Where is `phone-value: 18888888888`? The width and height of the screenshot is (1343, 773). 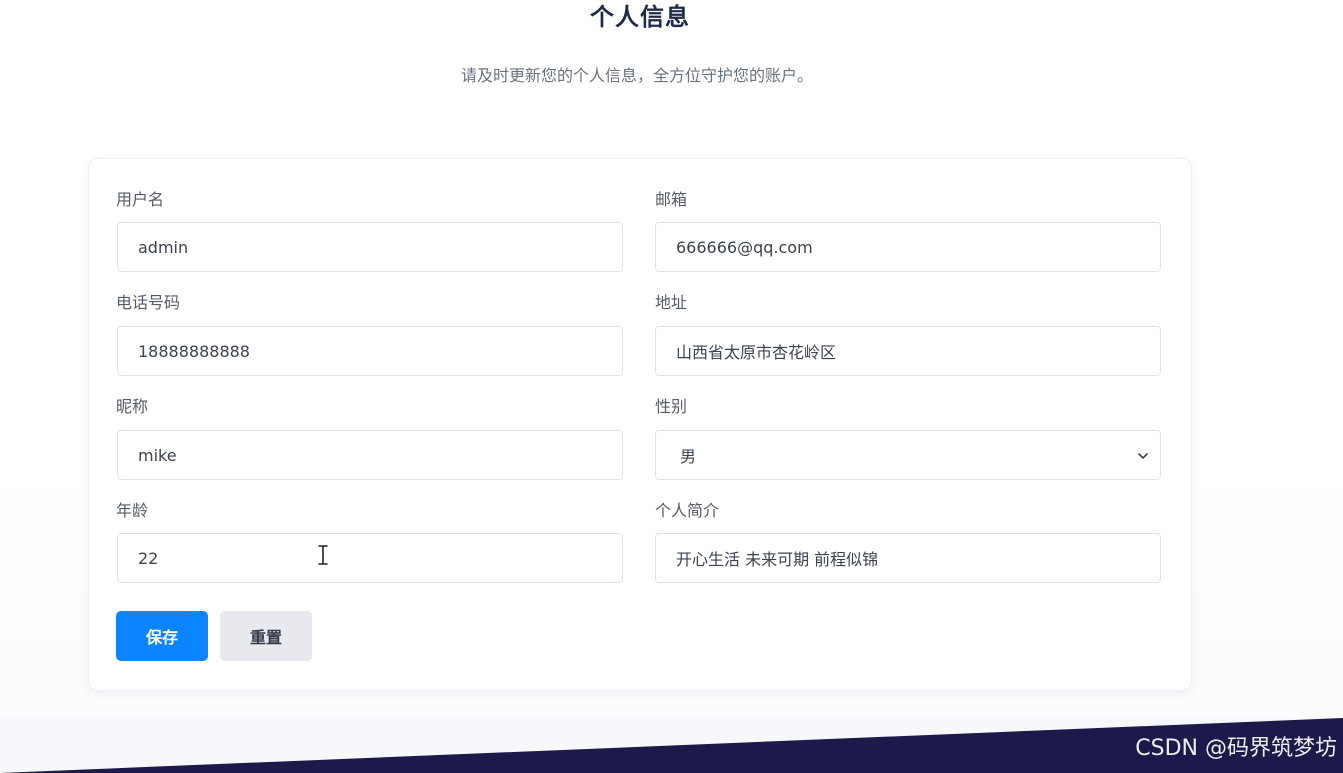 phone-value: 18888888888 is located at coordinates (194, 351).